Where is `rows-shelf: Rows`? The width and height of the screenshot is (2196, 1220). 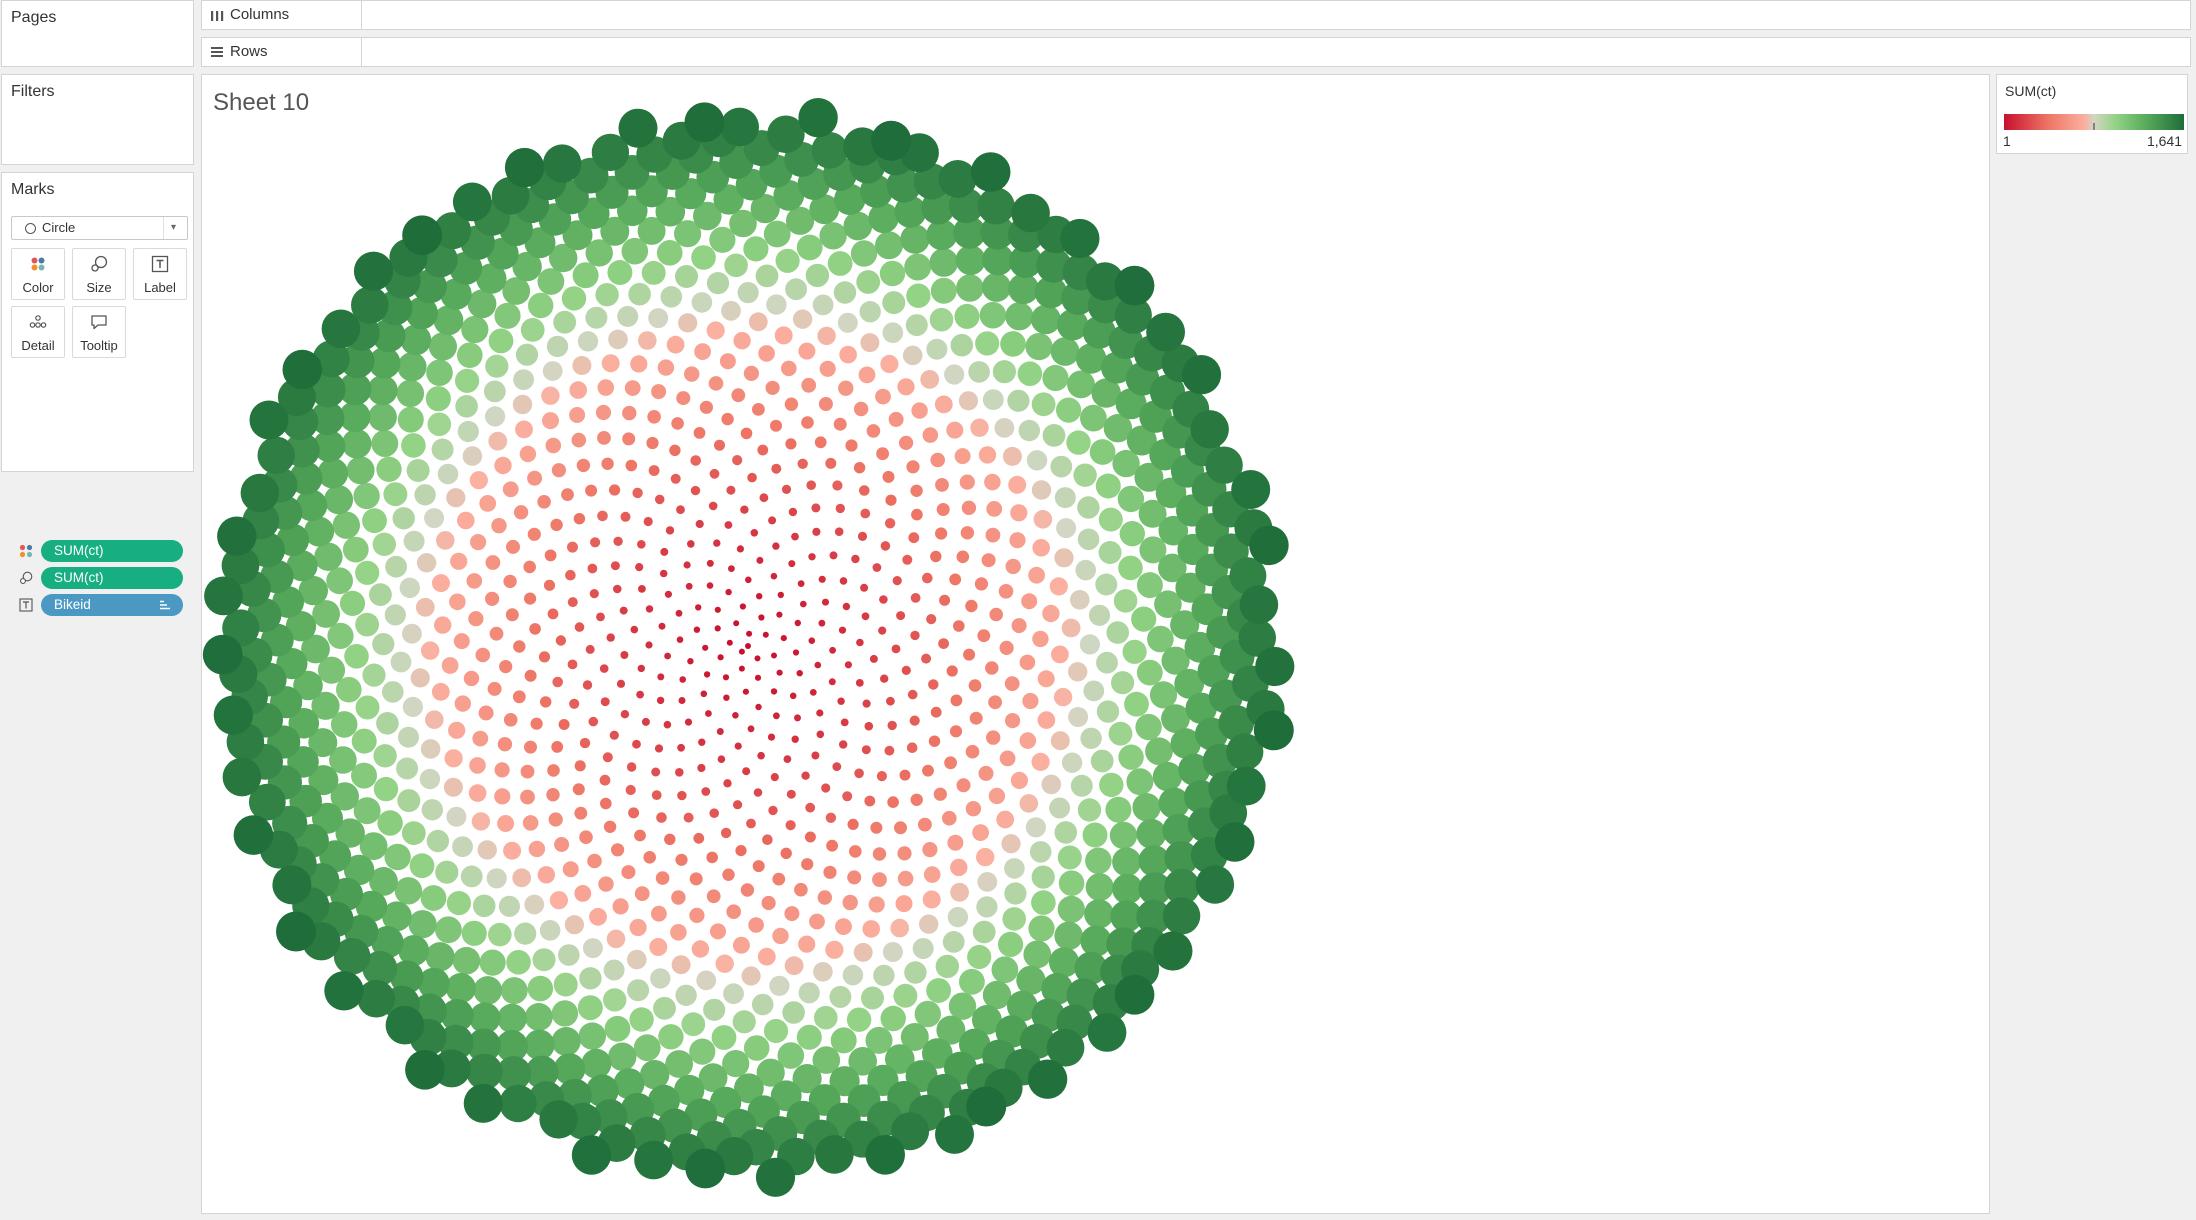
rows-shelf: Rows is located at coordinates (1196, 52).